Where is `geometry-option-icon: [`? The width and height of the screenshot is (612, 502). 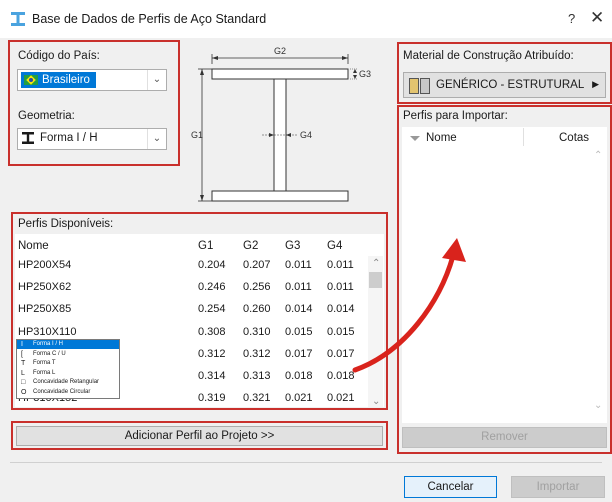 geometry-option-icon: [ is located at coordinates (22, 354).